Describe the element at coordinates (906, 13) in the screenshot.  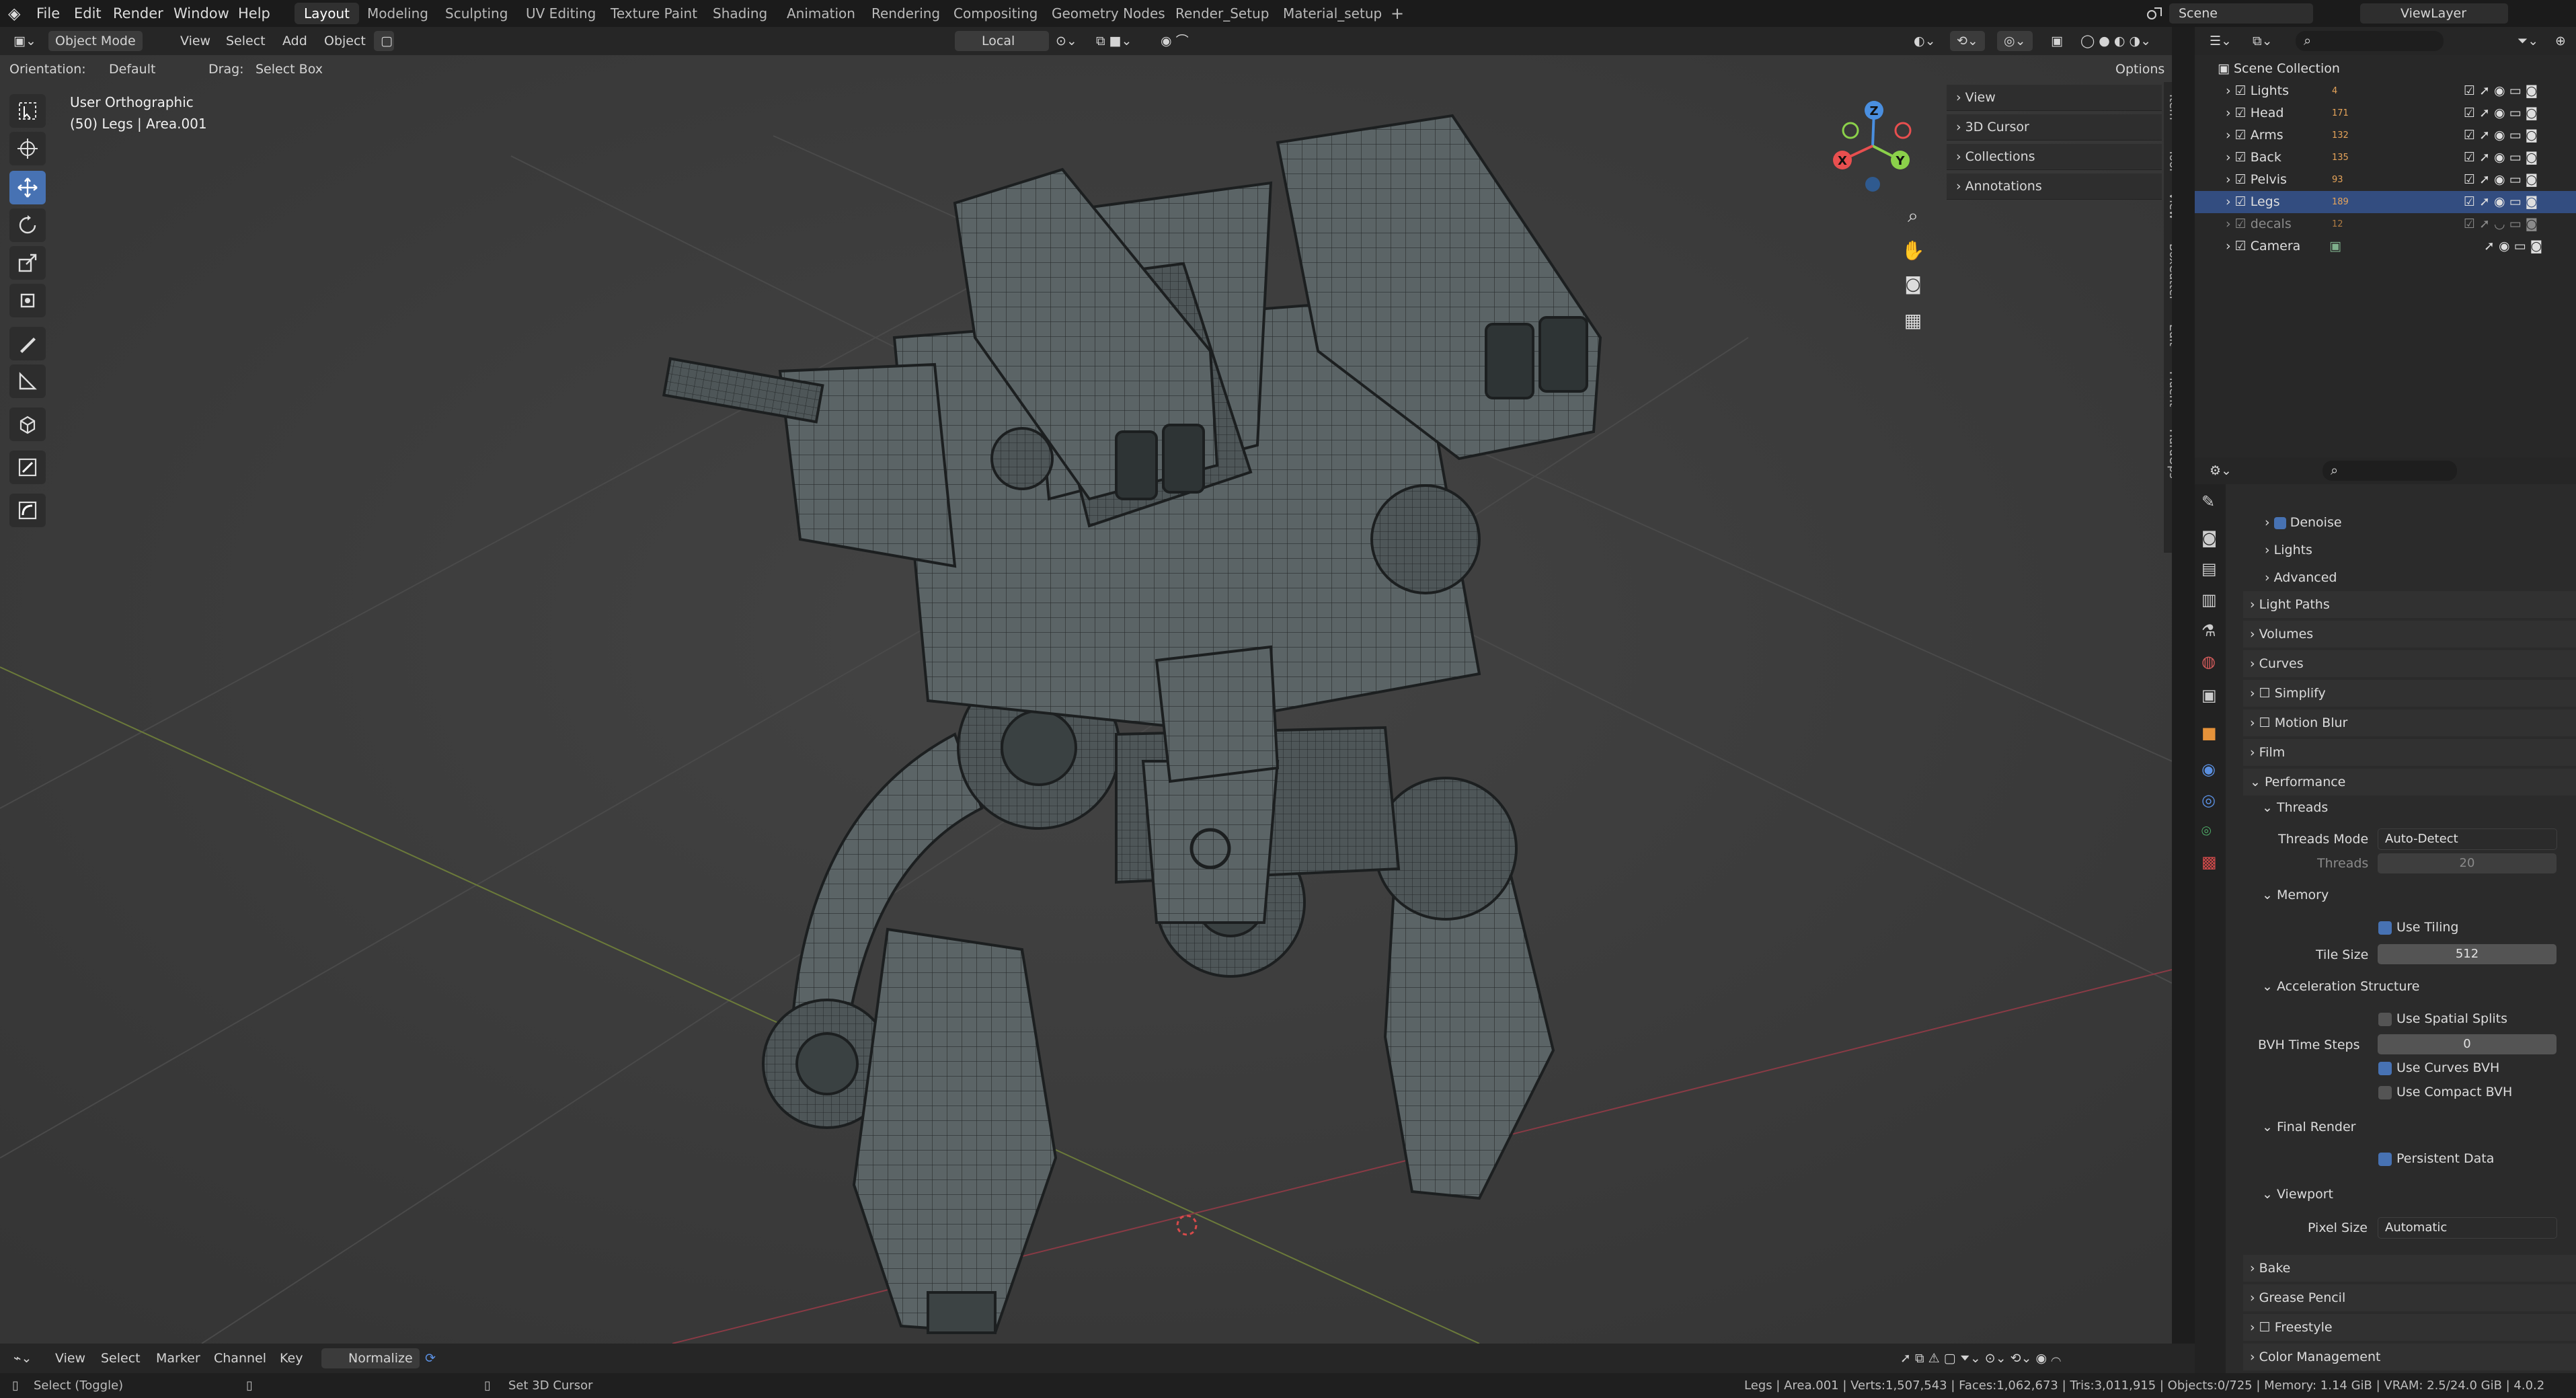
I see `workspace-tab-rendering: Rendering` at that location.